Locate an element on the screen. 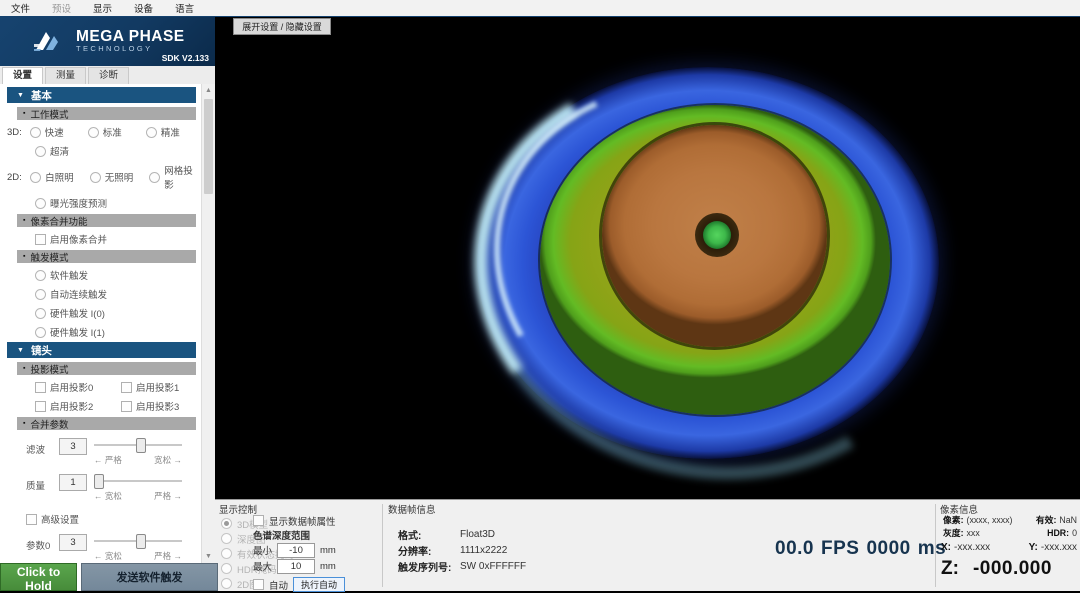 The image size is (1080, 593). gray-row: 灰度: xxx HDR: 0 is located at coordinates (1010, 533).